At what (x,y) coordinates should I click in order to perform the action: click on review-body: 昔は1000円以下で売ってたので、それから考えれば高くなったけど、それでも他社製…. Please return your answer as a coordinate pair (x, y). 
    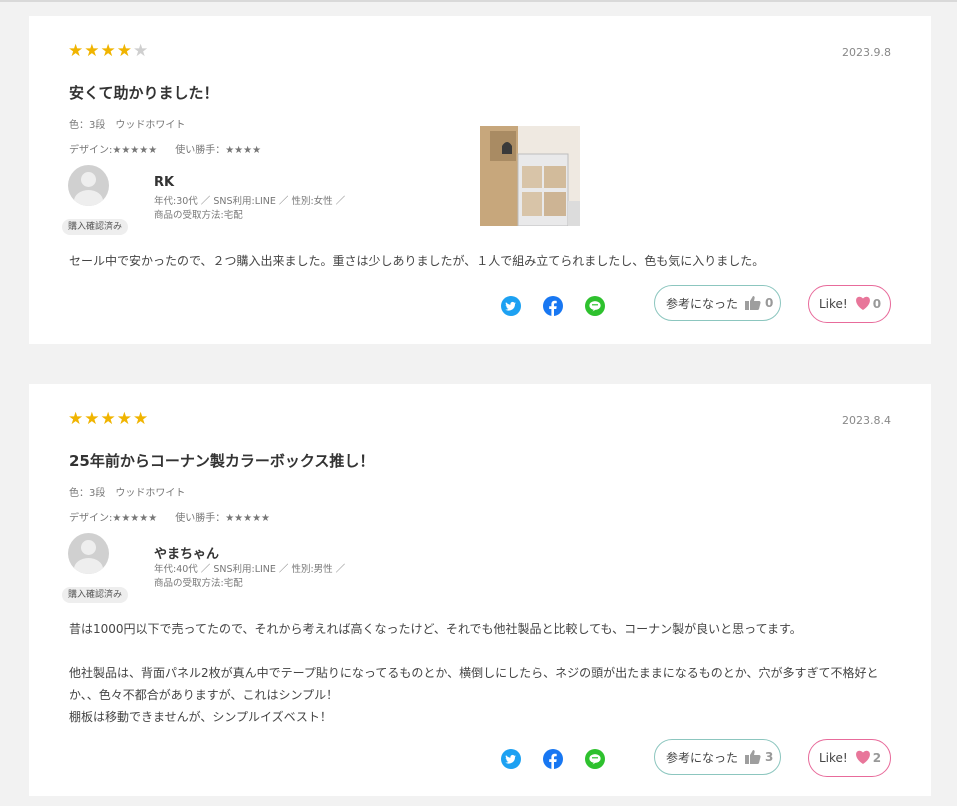
    Looking at the image, I should click on (484, 673).